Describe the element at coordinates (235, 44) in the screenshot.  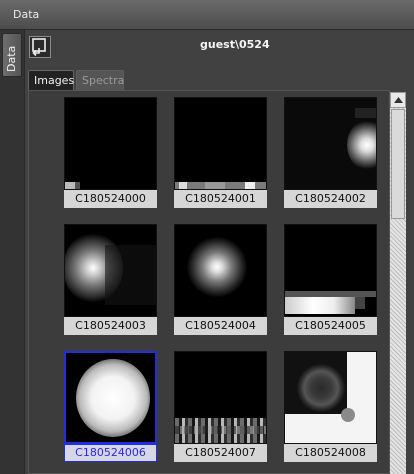
I see `user-path-label: guest\0524` at that location.